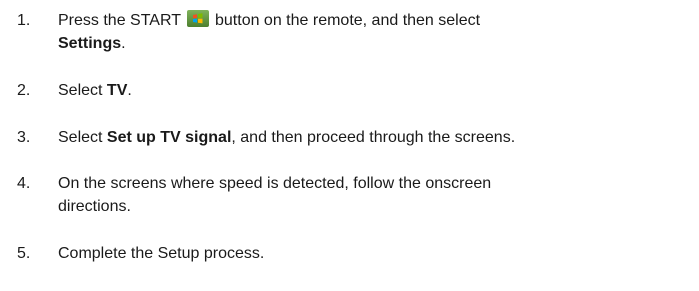 This screenshot has width=699, height=291. What do you see at coordinates (90, 43) in the screenshot?
I see `settings-label: Settings` at bounding box center [90, 43].